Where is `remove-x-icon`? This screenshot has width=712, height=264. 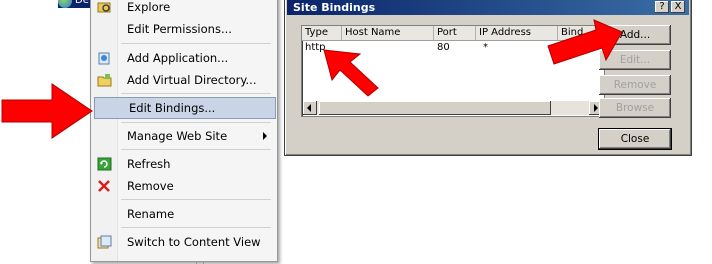
remove-x-icon is located at coordinates (104, 186).